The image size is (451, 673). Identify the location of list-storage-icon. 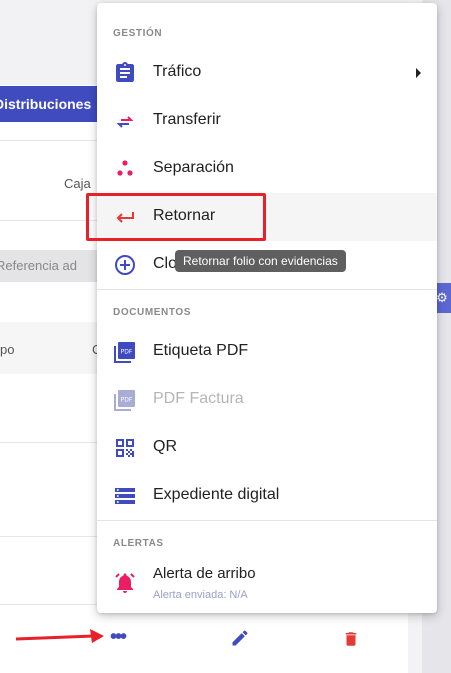
(125, 496).